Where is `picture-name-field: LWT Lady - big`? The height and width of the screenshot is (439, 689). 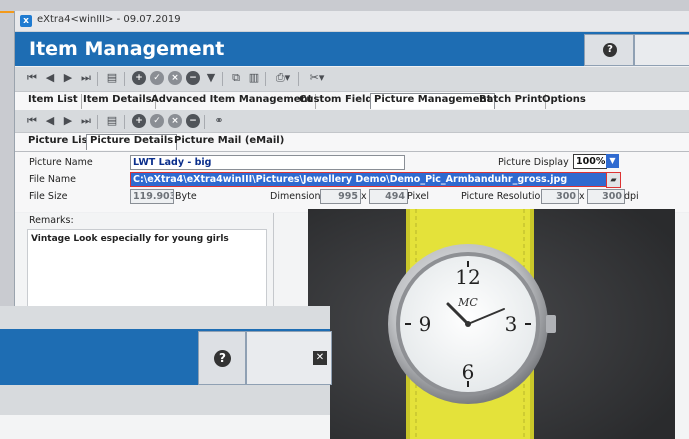
picture-name-field: LWT Lady - big is located at coordinates (267, 162).